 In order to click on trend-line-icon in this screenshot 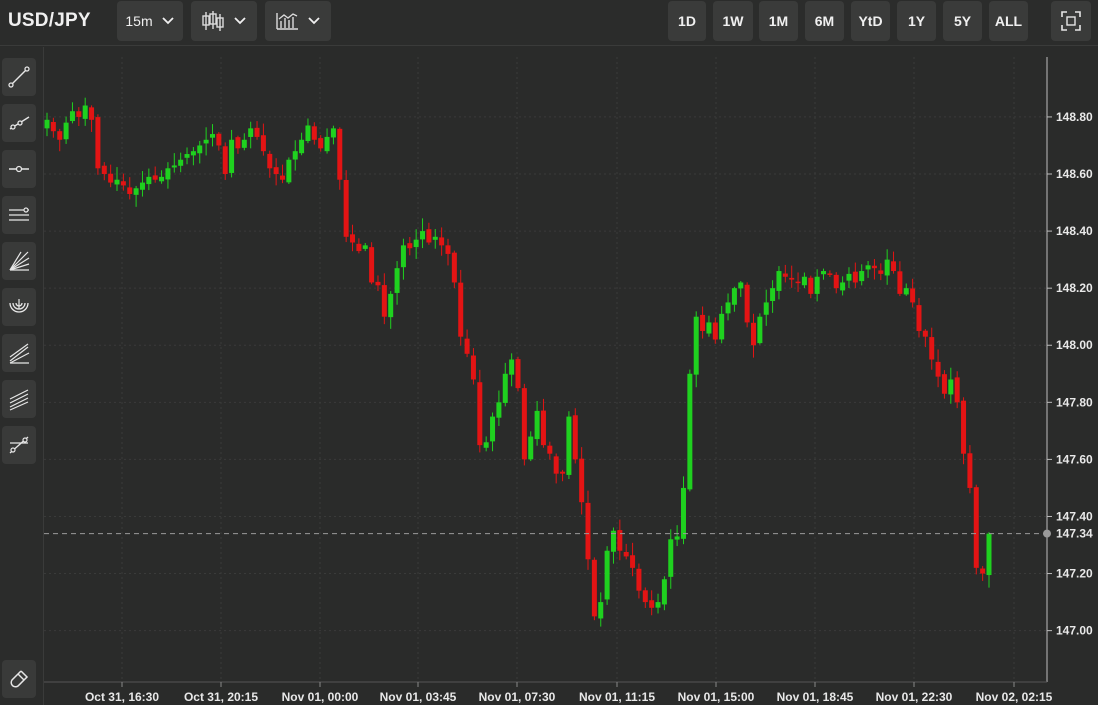, I will do `click(19, 77)`.